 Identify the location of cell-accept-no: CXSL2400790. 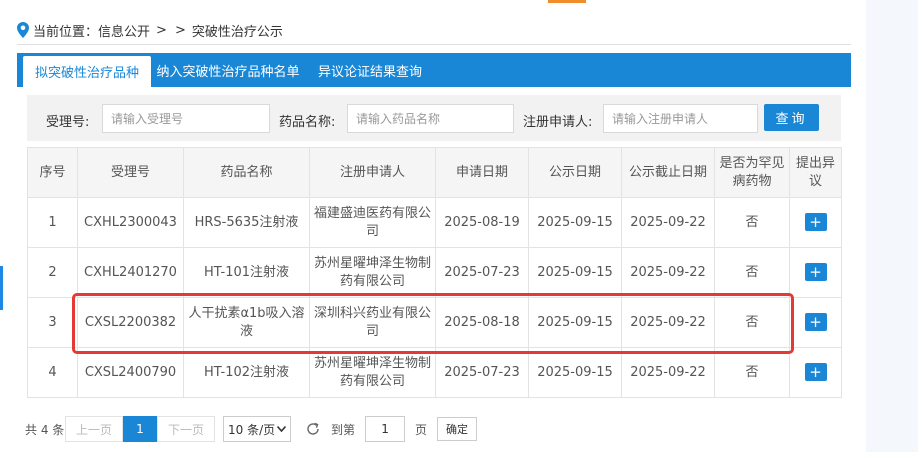
(130, 372).